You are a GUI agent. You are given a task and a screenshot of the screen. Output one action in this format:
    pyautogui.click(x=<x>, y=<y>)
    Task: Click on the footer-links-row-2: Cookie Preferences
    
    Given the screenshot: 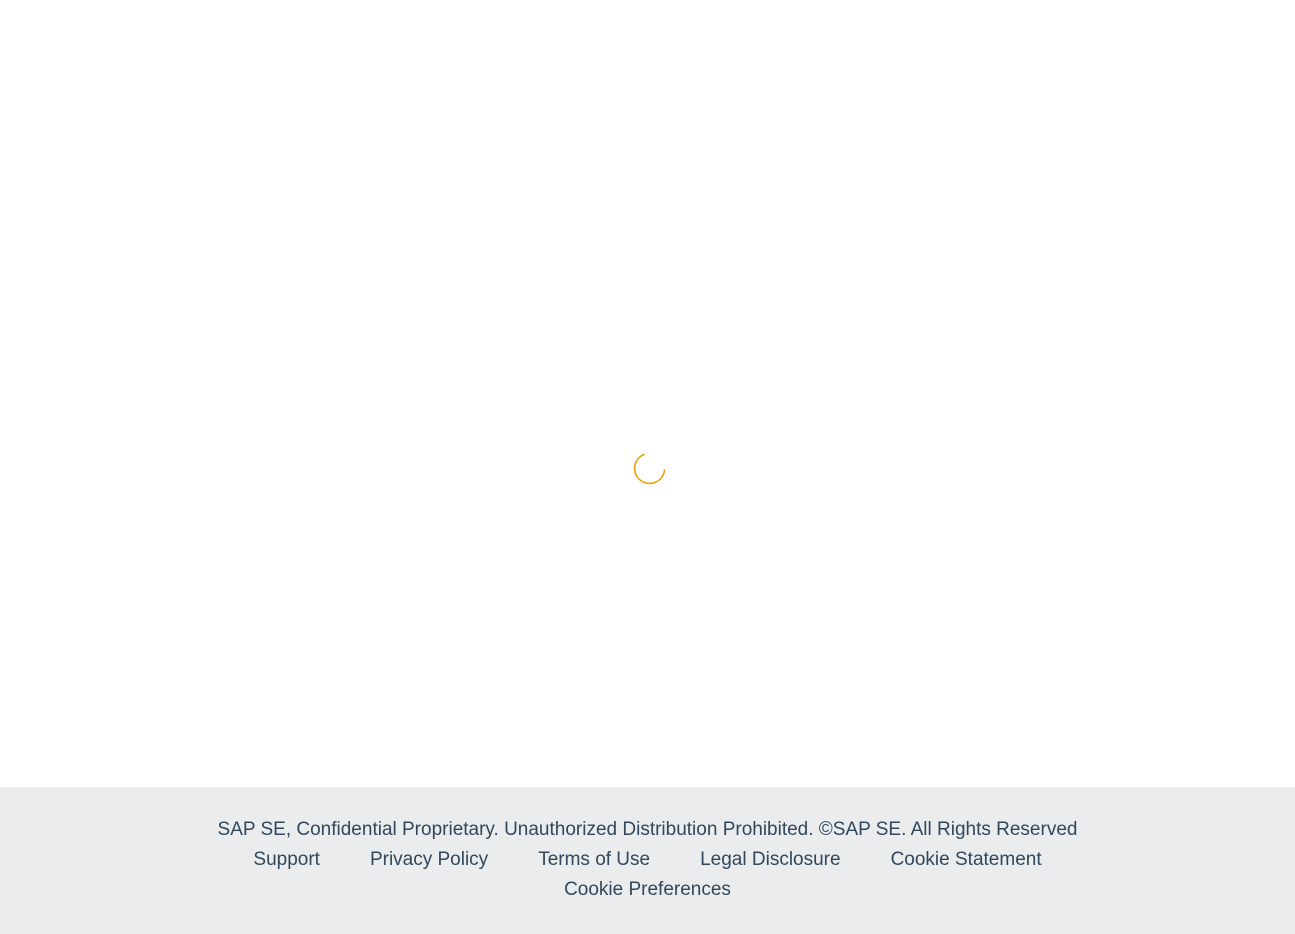 What is the action you would take?
    pyautogui.click(x=647, y=890)
    